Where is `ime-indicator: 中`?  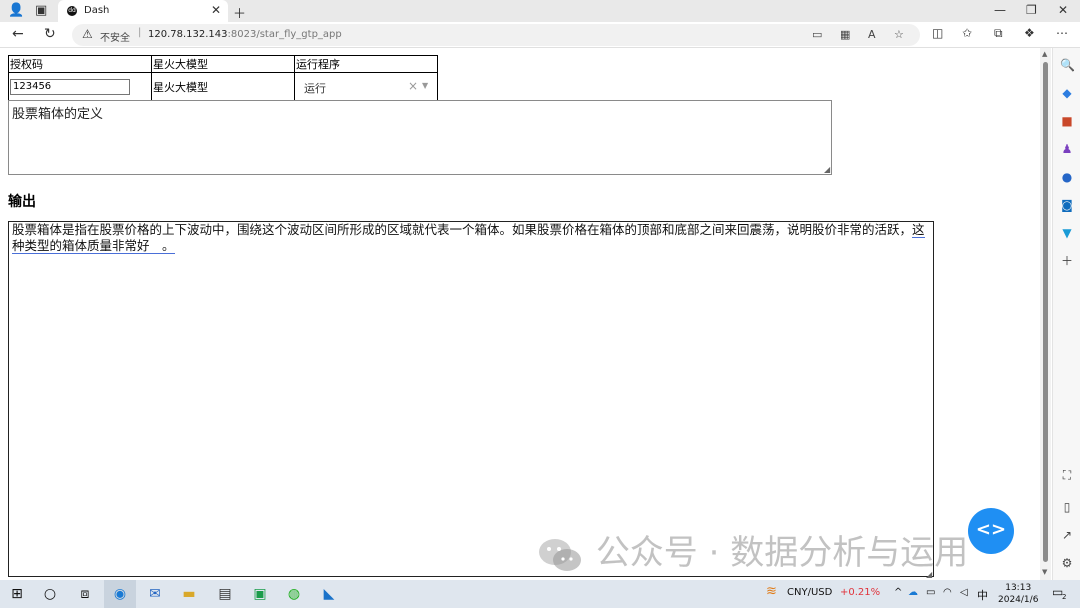 ime-indicator: 中 is located at coordinates (982, 595).